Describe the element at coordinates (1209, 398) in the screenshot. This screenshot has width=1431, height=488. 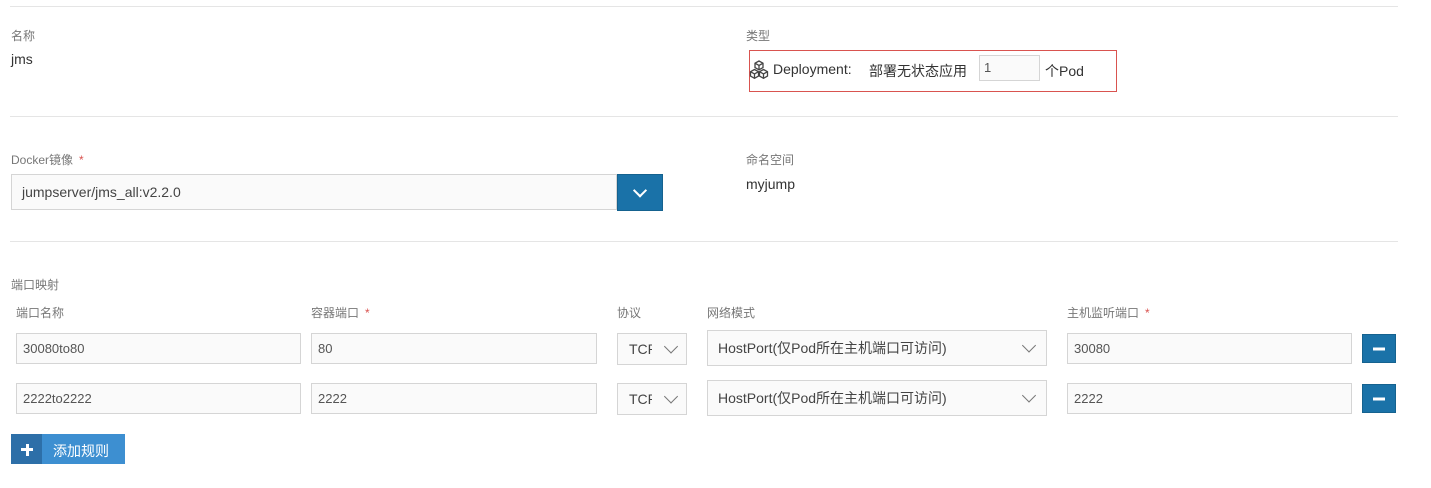
I see `host-port-input: 2222` at that location.